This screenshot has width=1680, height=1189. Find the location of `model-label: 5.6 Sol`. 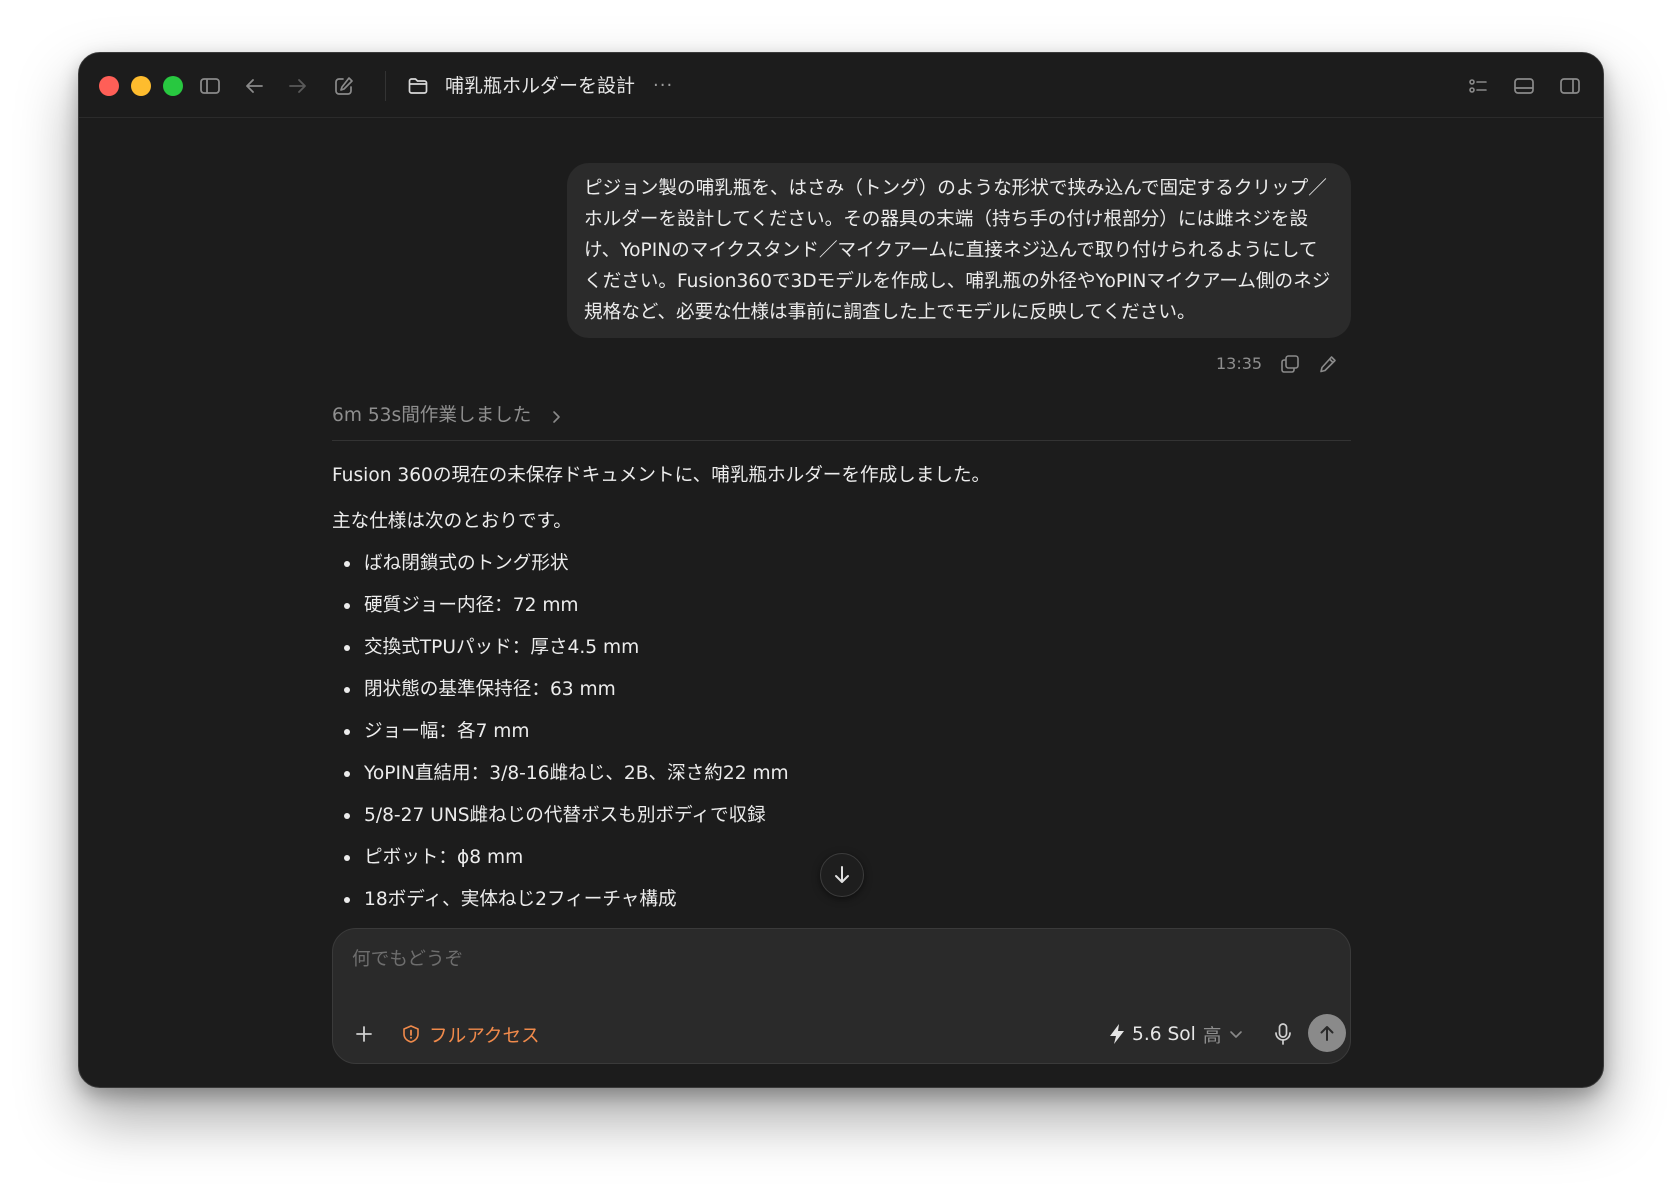

model-label: 5.6 Sol is located at coordinates (1164, 1034).